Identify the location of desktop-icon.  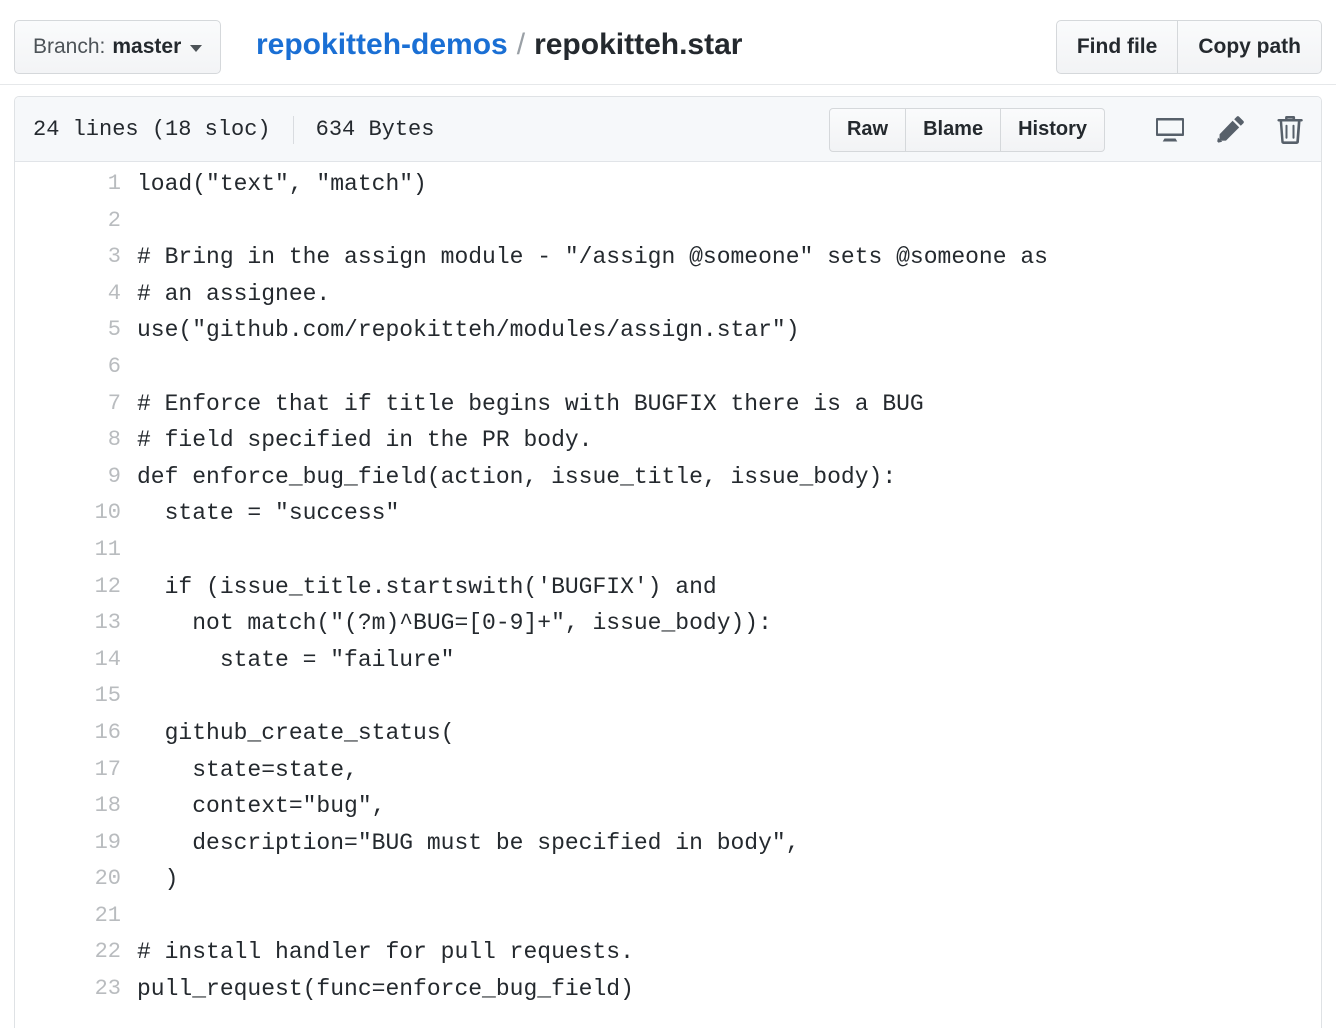
(1170, 130).